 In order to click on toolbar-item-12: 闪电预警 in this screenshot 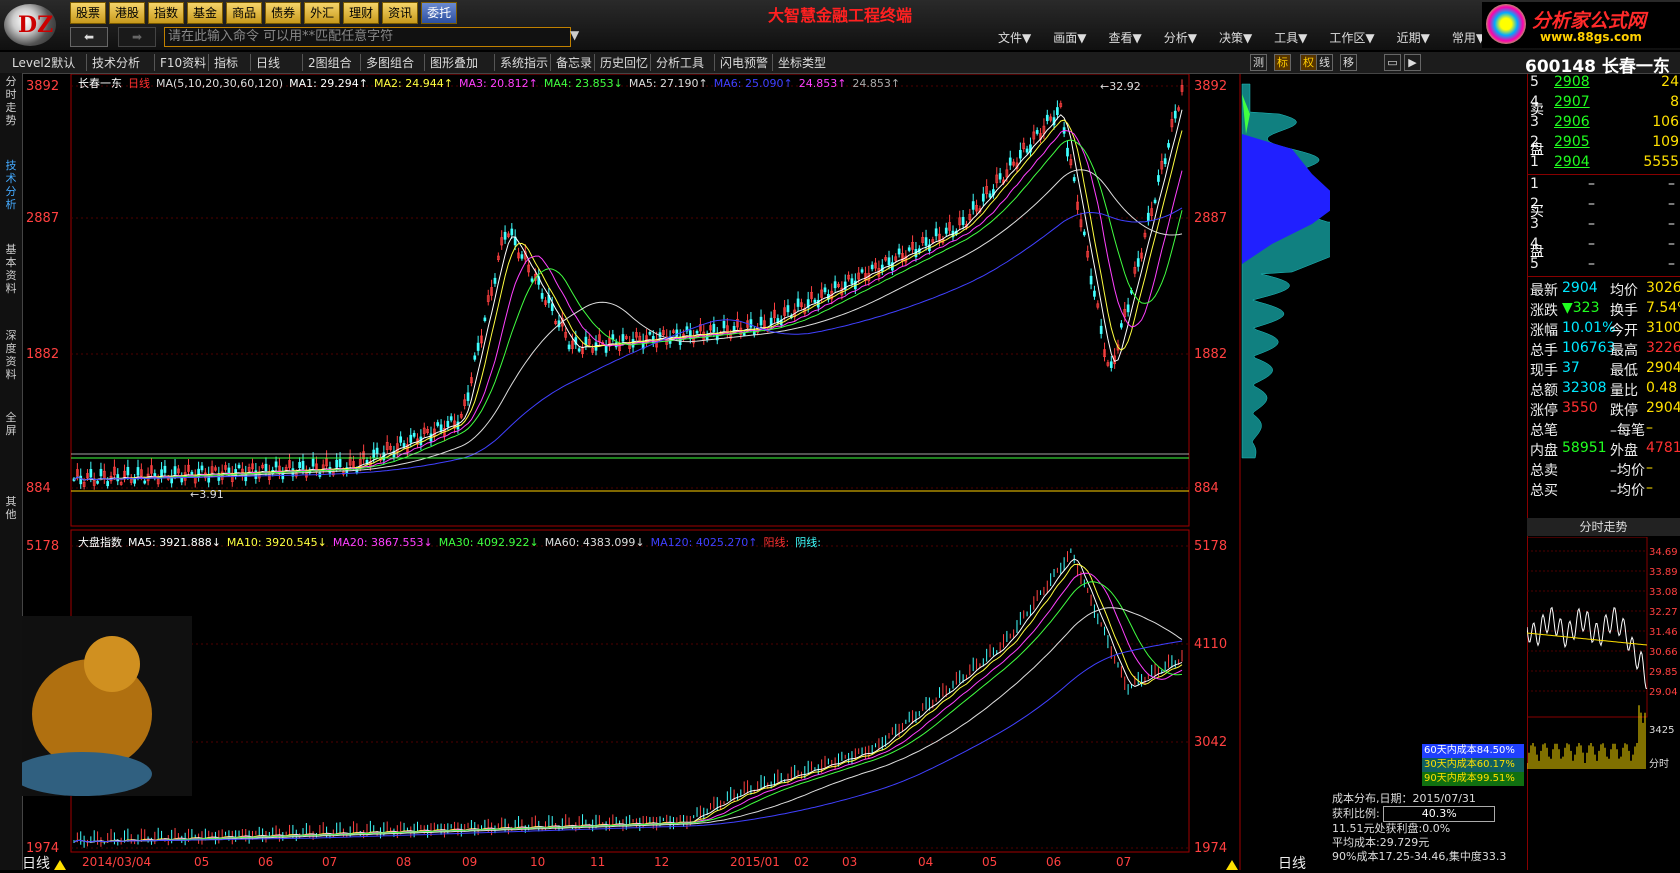, I will do `click(744, 62)`.